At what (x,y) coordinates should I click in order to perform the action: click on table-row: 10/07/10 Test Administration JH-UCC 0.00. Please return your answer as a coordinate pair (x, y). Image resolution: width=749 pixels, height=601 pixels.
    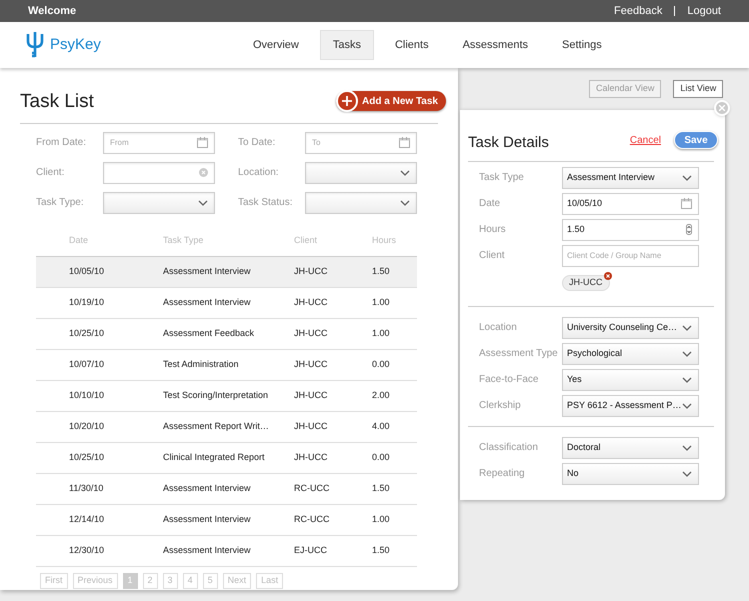
    Looking at the image, I should click on (226, 365).